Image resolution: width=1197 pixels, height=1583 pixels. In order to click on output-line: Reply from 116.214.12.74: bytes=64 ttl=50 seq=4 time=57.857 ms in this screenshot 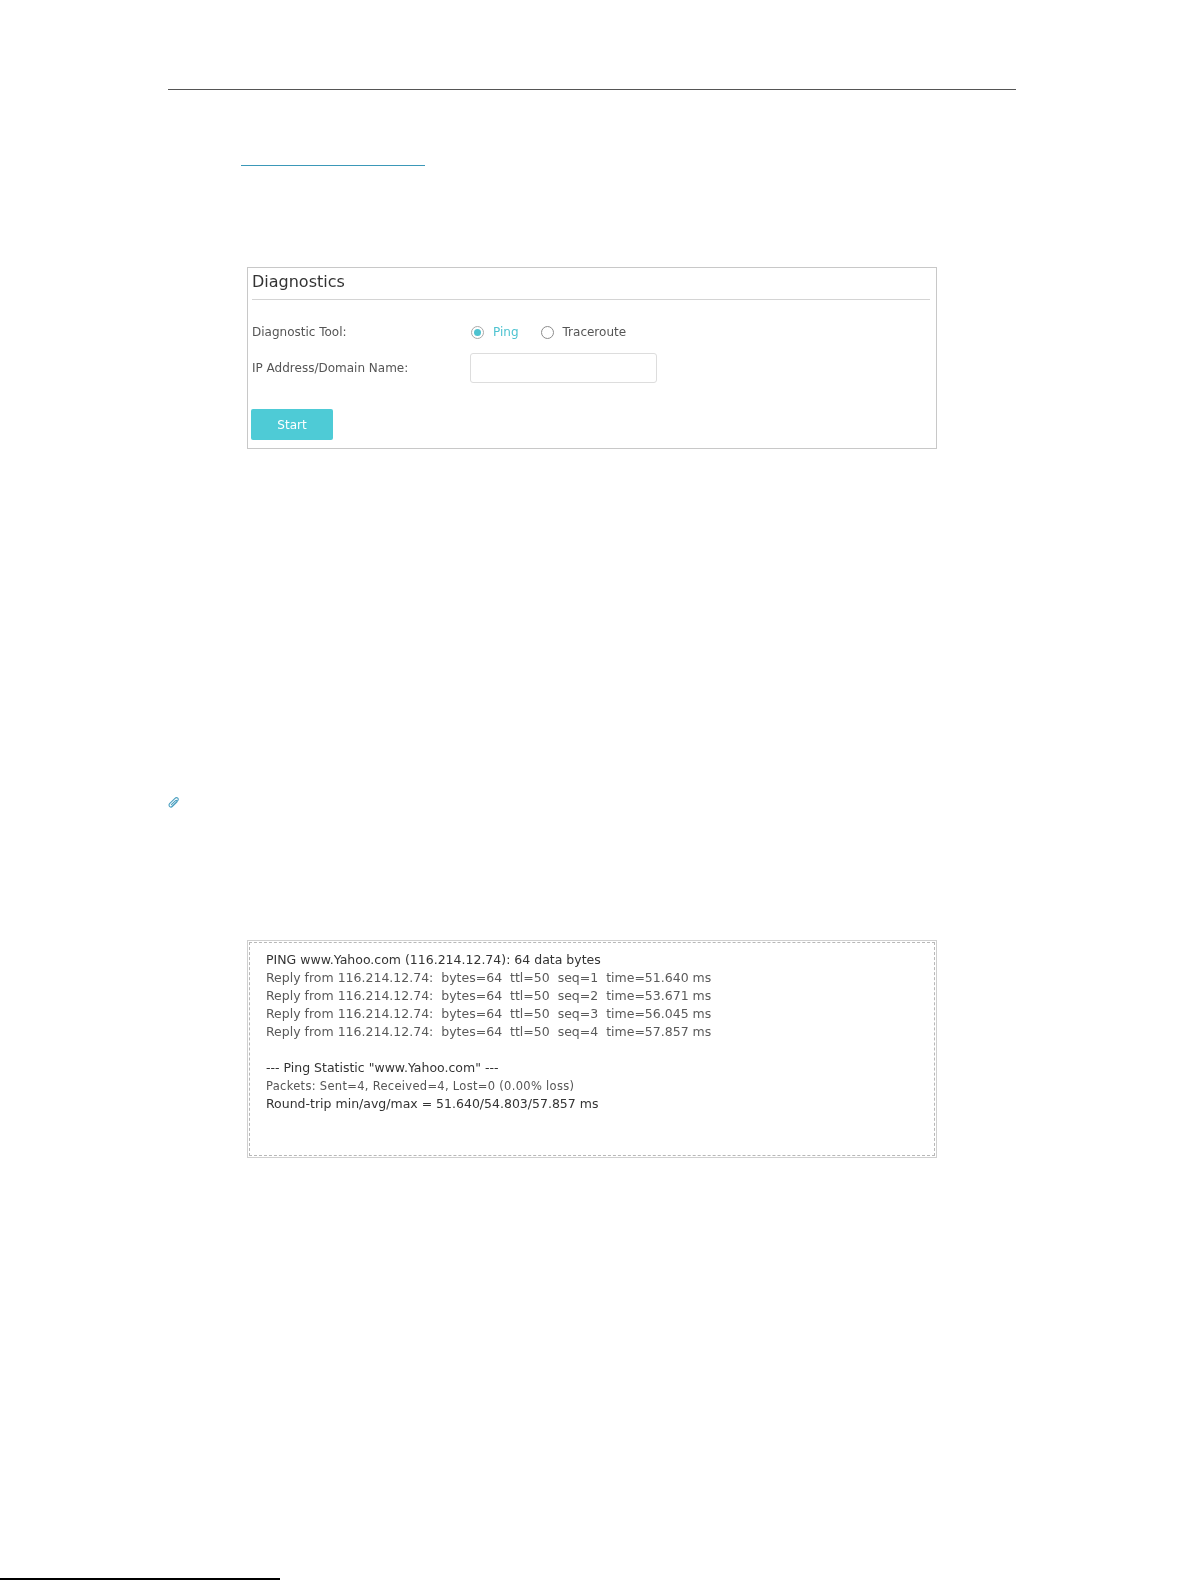, I will do `click(489, 1032)`.